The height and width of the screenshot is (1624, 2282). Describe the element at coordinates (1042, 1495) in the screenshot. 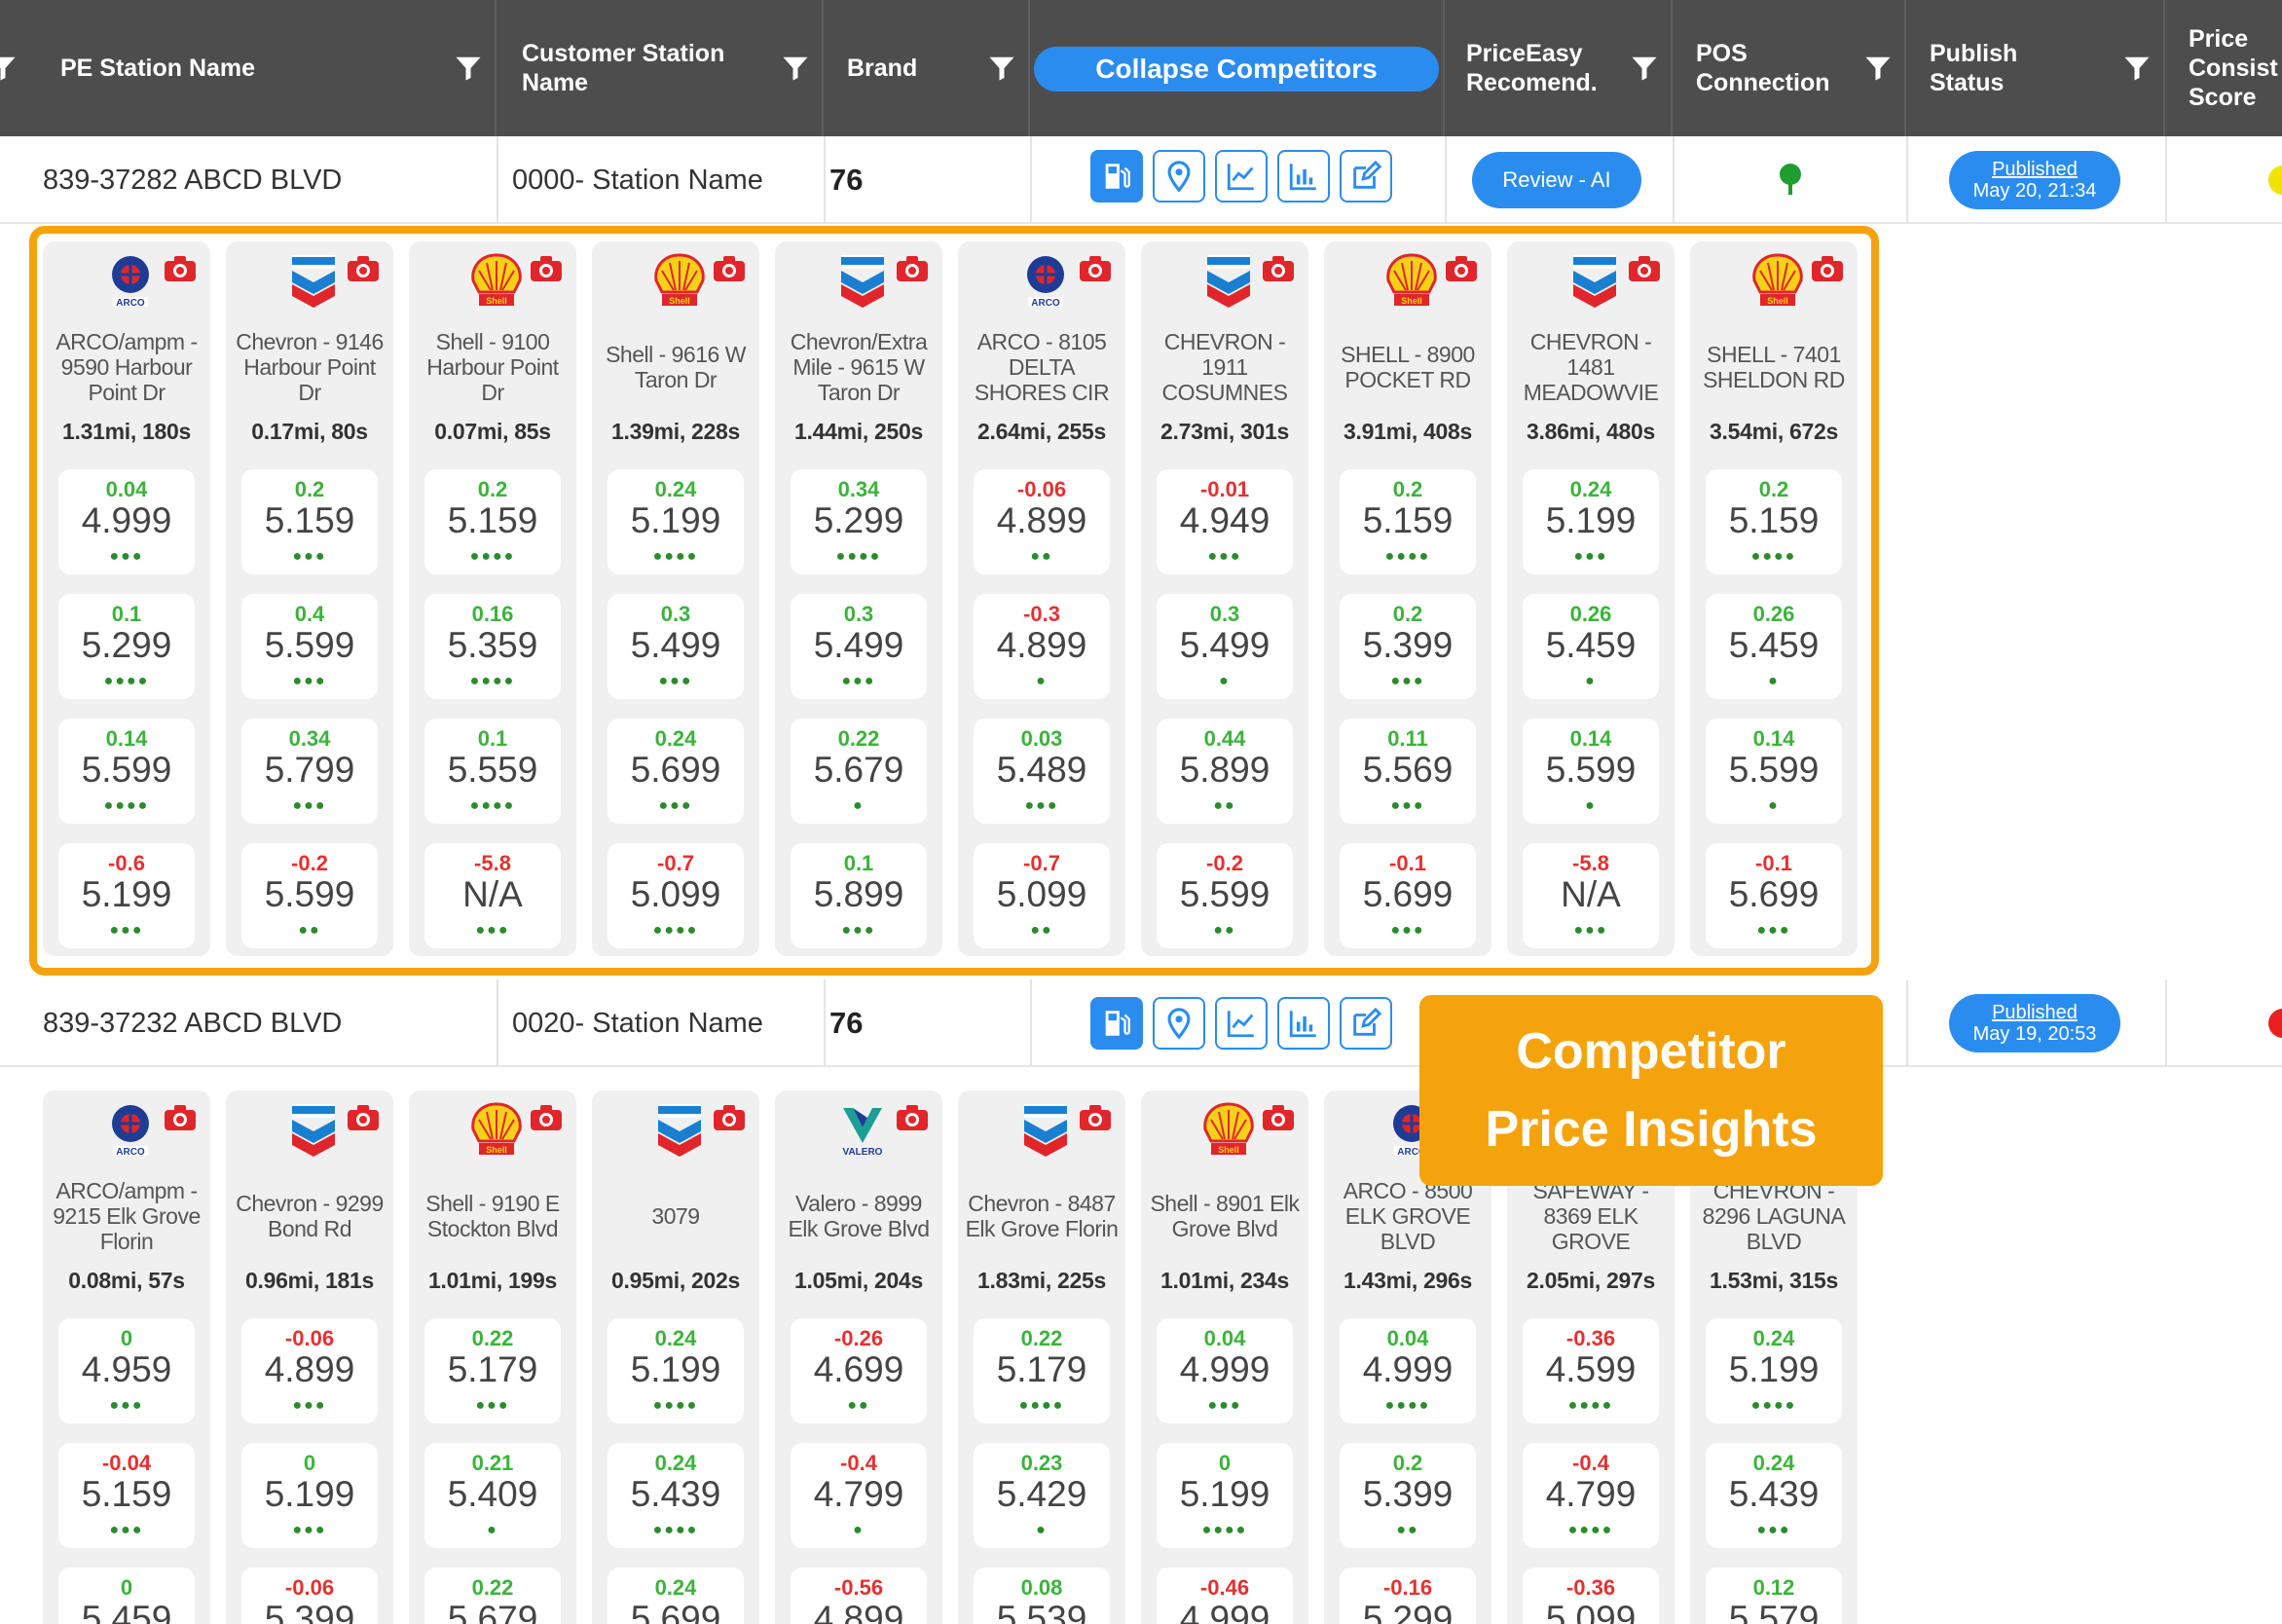

I see `price-box: 0.23 5.429 ●` at that location.